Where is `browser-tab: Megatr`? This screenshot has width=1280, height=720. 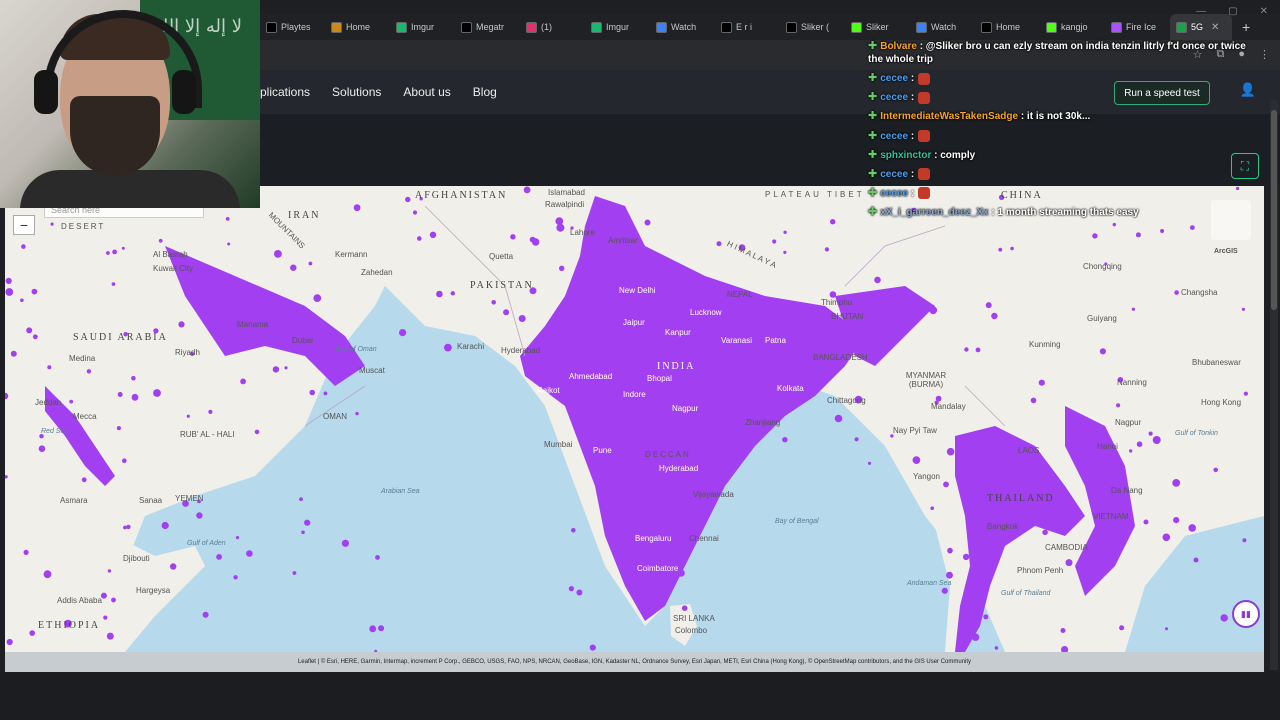
browser-tab: Megatr is located at coordinates (487, 27).